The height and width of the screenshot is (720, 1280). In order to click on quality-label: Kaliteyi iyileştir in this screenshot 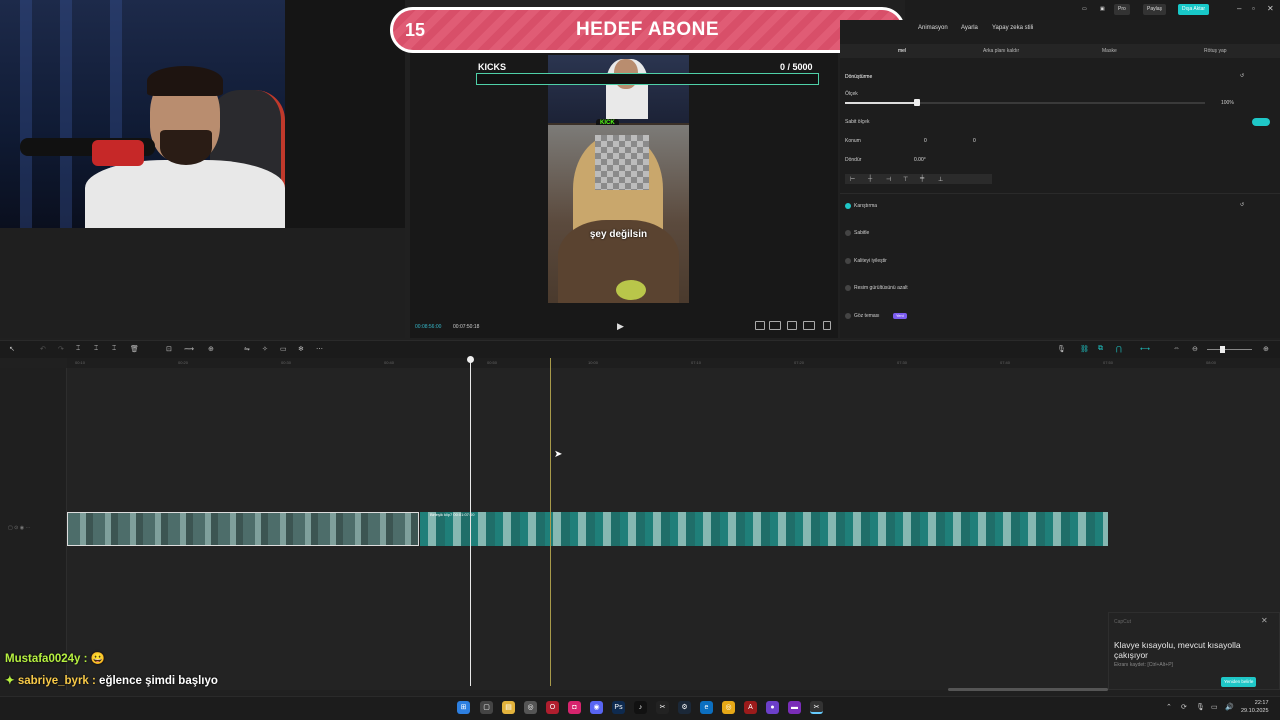, I will do `click(870, 261)`.